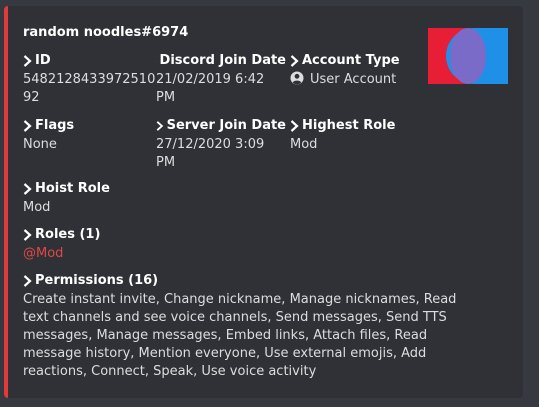 Image resolution: width=539 pixels, height=407 pixels. What do you see at coordinates (88, 135) in the screenshot?
I see `field-flags: Flags None` at bounding box center [88, 135].